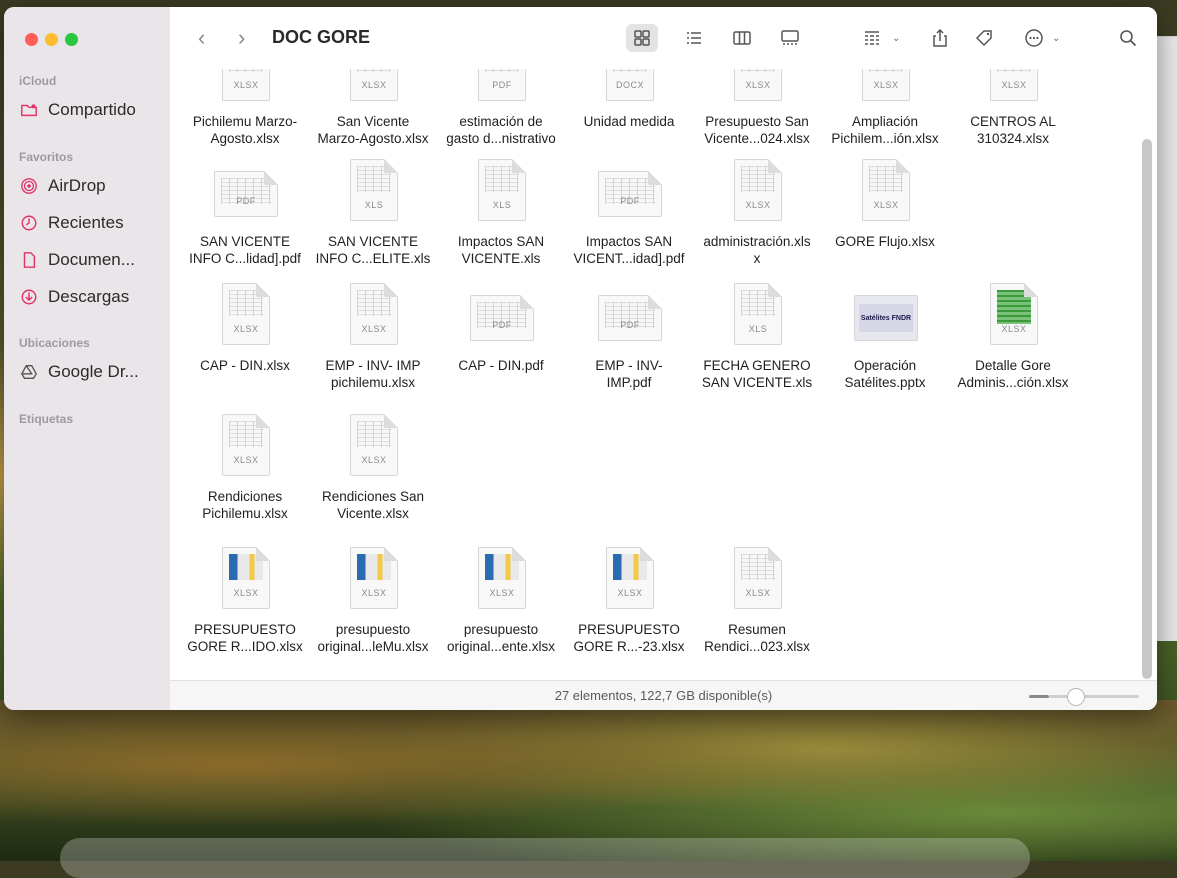  What do you see at coordinates (373, 646) in the screenshot?
I see `file-name-line: original...leMu.xlsx` at bounding box center [373, 646].